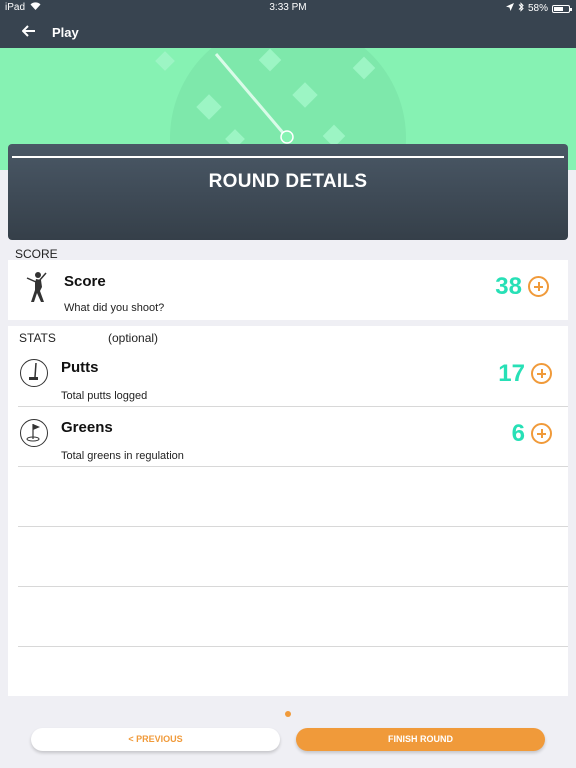 This screenshot has width=576, height=768. I want to click on greens-value: 6, so click(518, 433).